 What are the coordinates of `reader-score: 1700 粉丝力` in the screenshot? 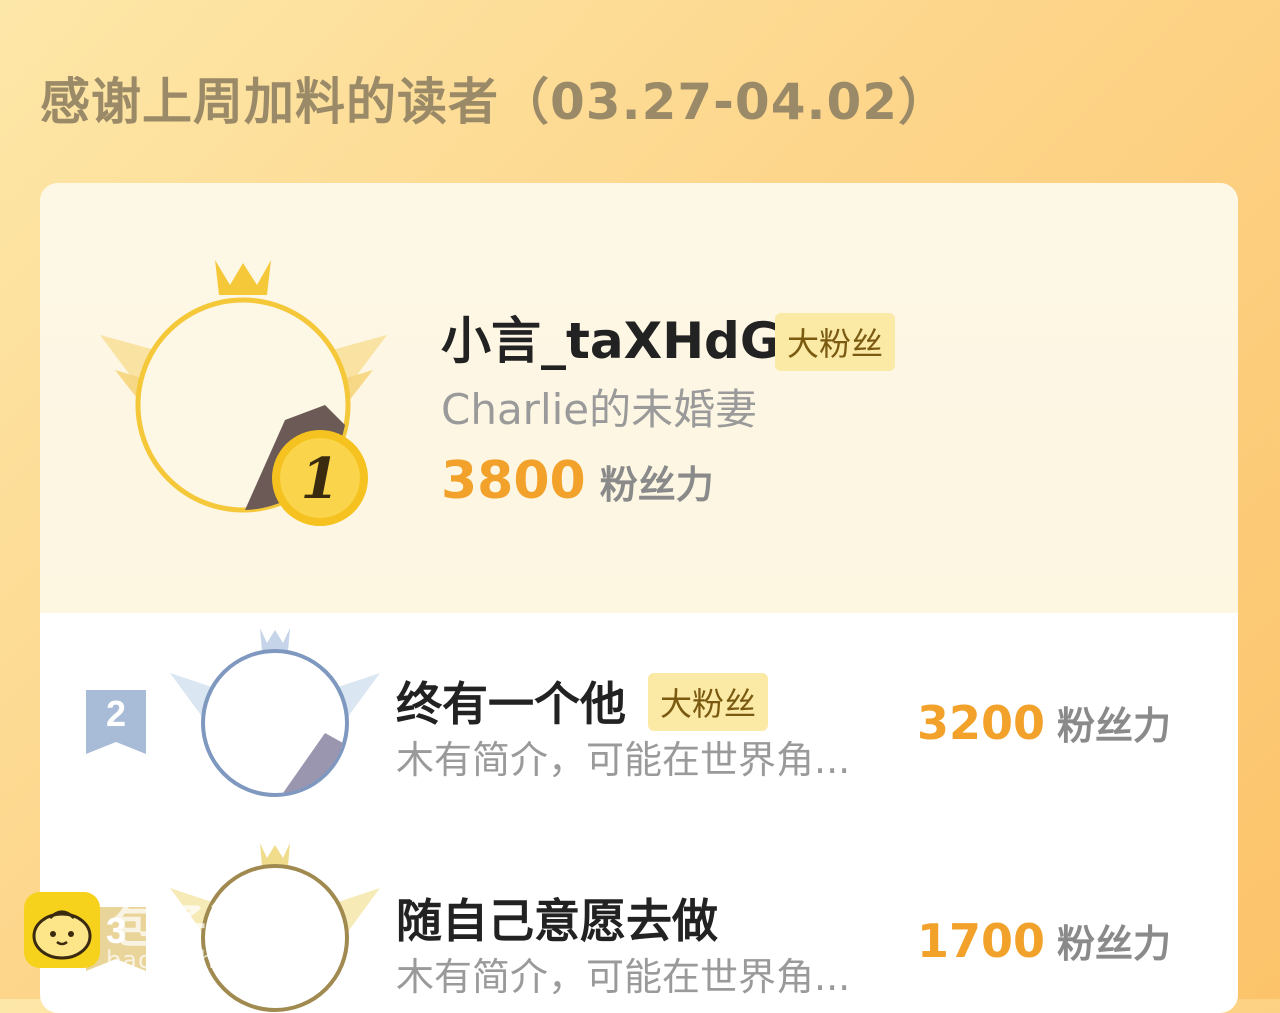 It's located at (1044, 940).